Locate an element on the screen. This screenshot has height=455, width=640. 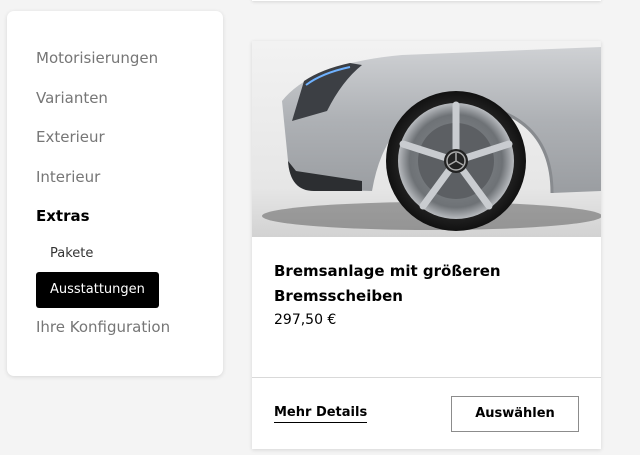
product-title: Bremsanlage mit größeren Bremsscheiben is located at coordinates (387, 283).